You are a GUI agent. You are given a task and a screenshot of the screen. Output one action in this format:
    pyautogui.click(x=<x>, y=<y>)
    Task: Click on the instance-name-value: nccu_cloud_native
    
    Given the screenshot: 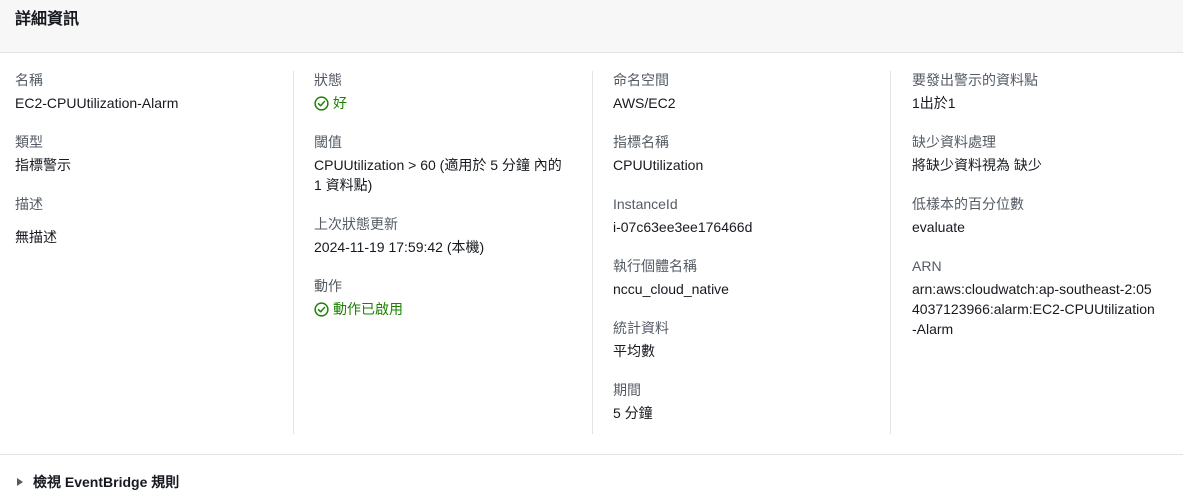 What is the action you would take?
    pyautogui.click(x=671, y=289)
    